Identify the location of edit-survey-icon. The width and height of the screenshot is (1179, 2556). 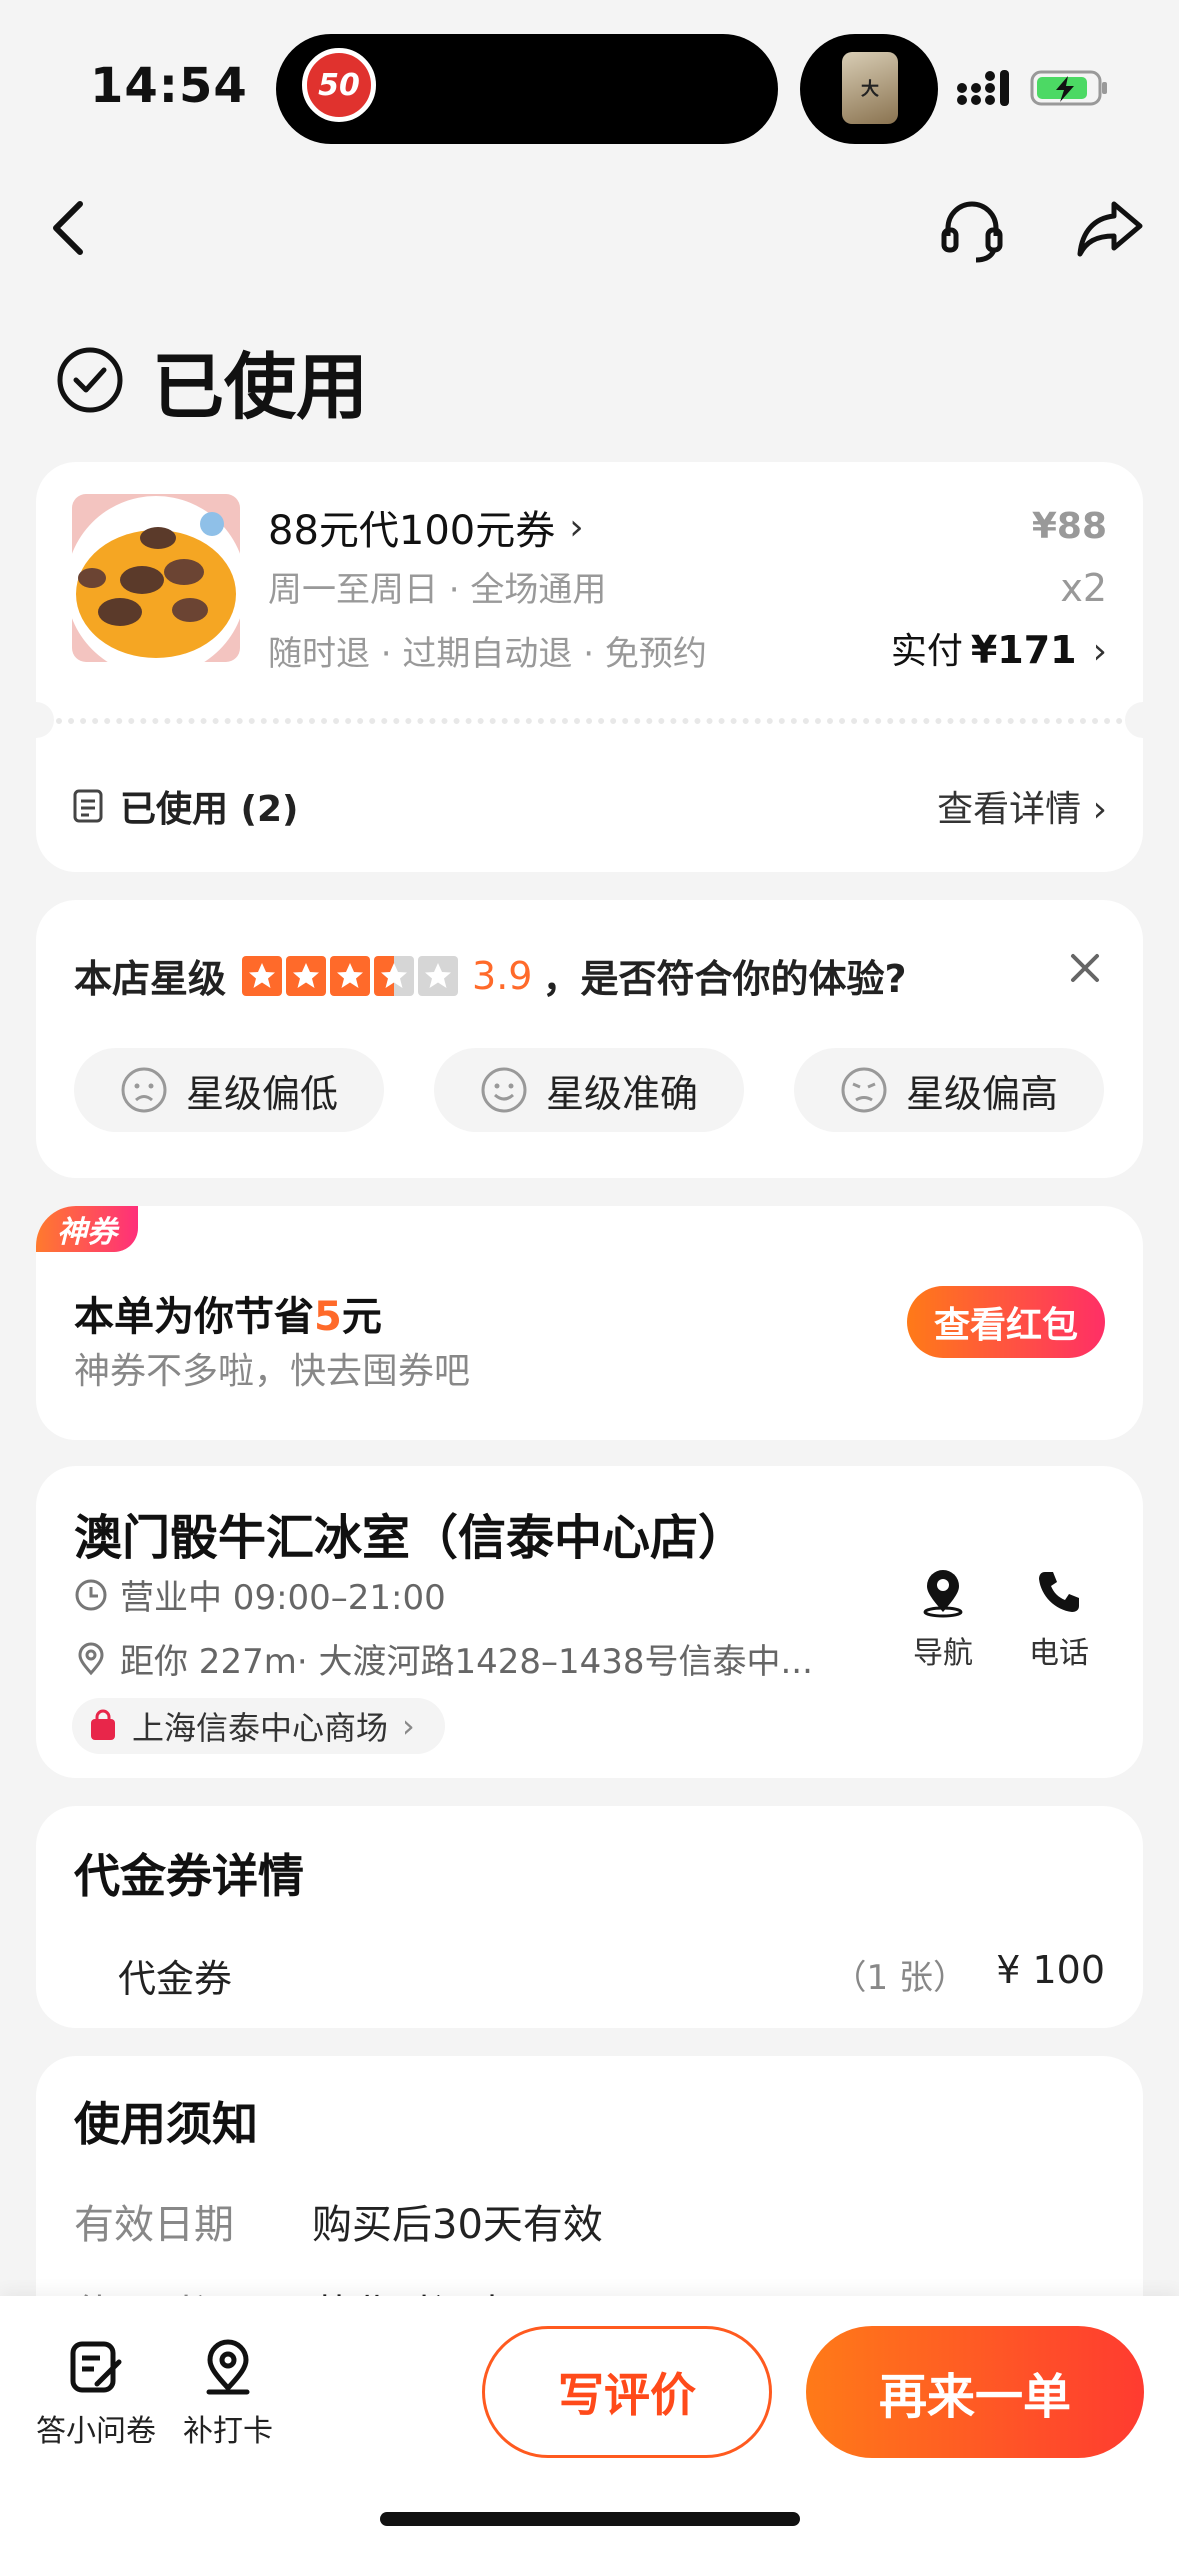
(96, 2367).